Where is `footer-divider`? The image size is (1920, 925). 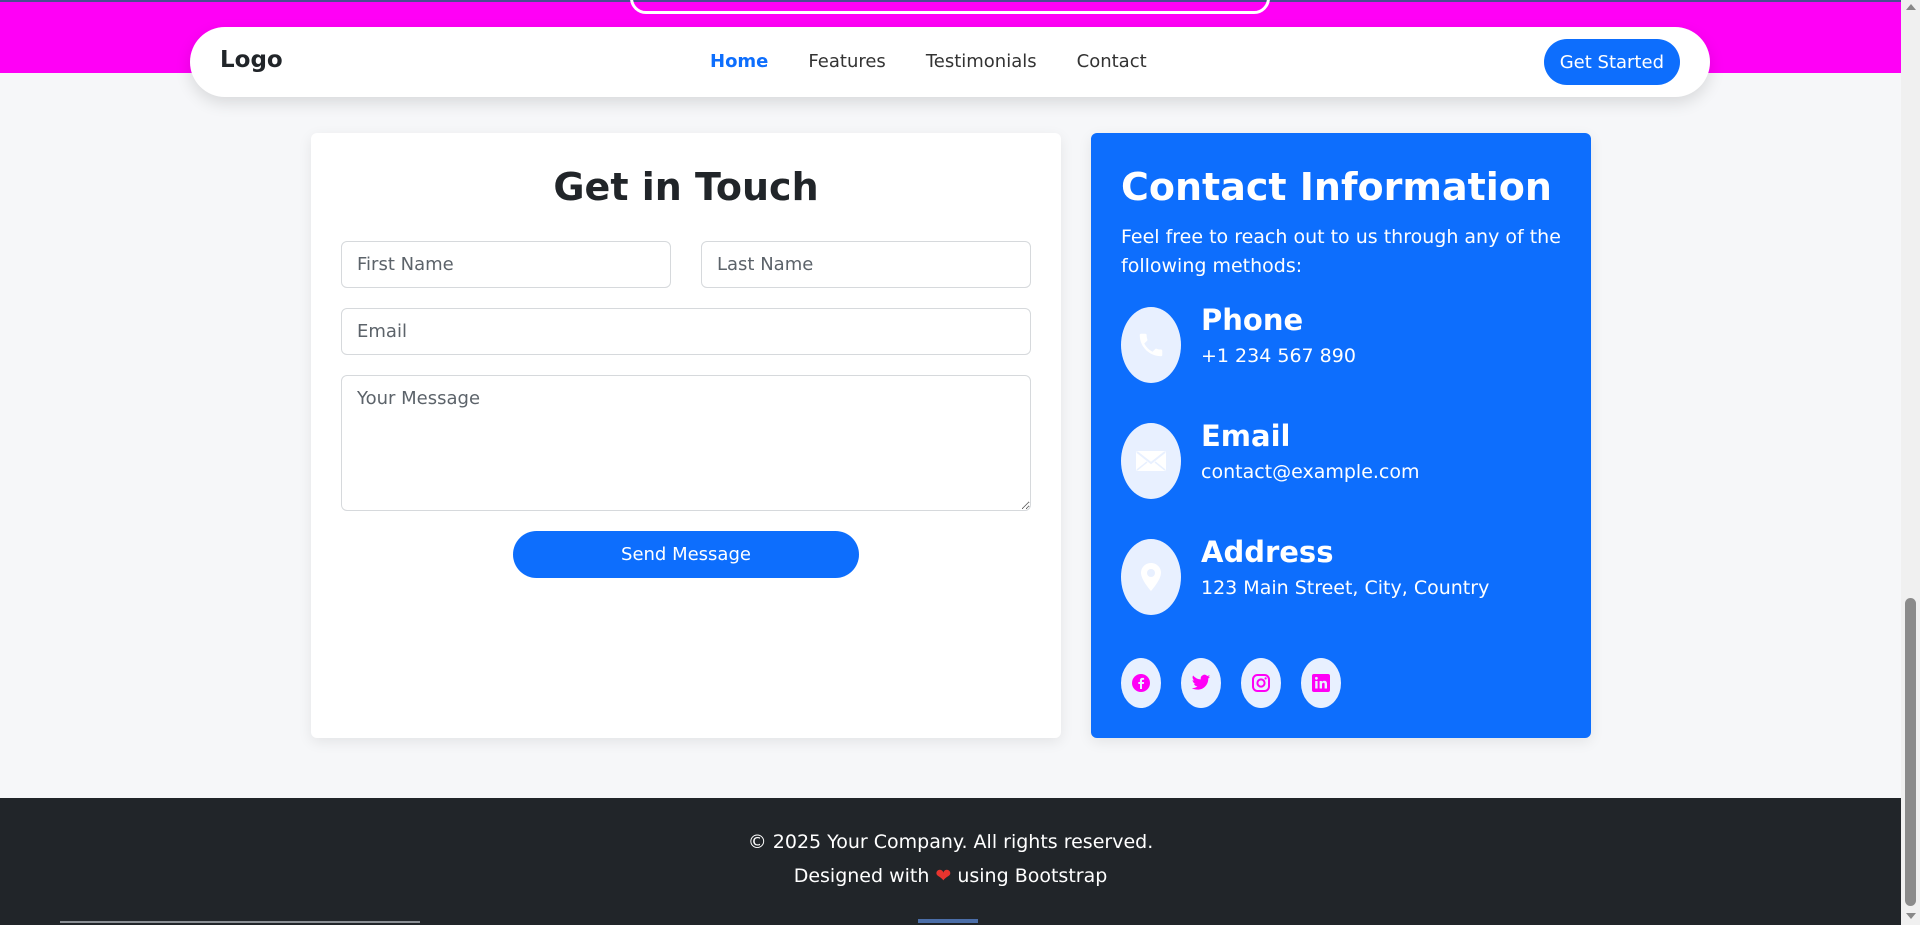
footer-divider is located at coordinates (240, 922).